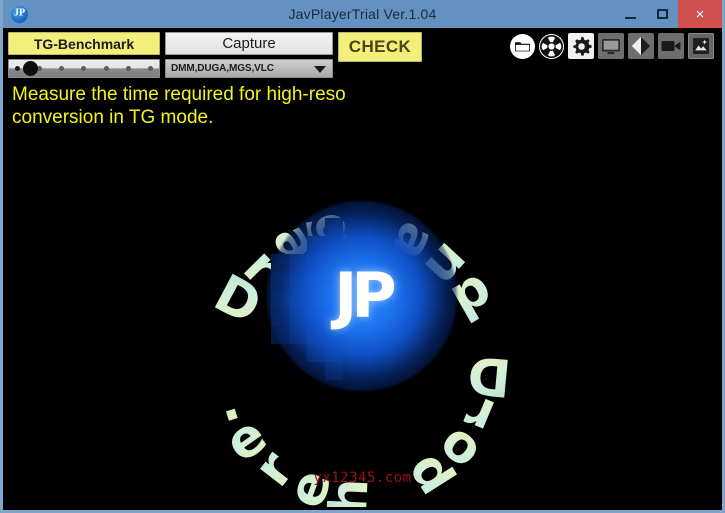  Describe the element at coordinates (249, 43) in the screenshot. I see `capture-button: Capture` at that location.